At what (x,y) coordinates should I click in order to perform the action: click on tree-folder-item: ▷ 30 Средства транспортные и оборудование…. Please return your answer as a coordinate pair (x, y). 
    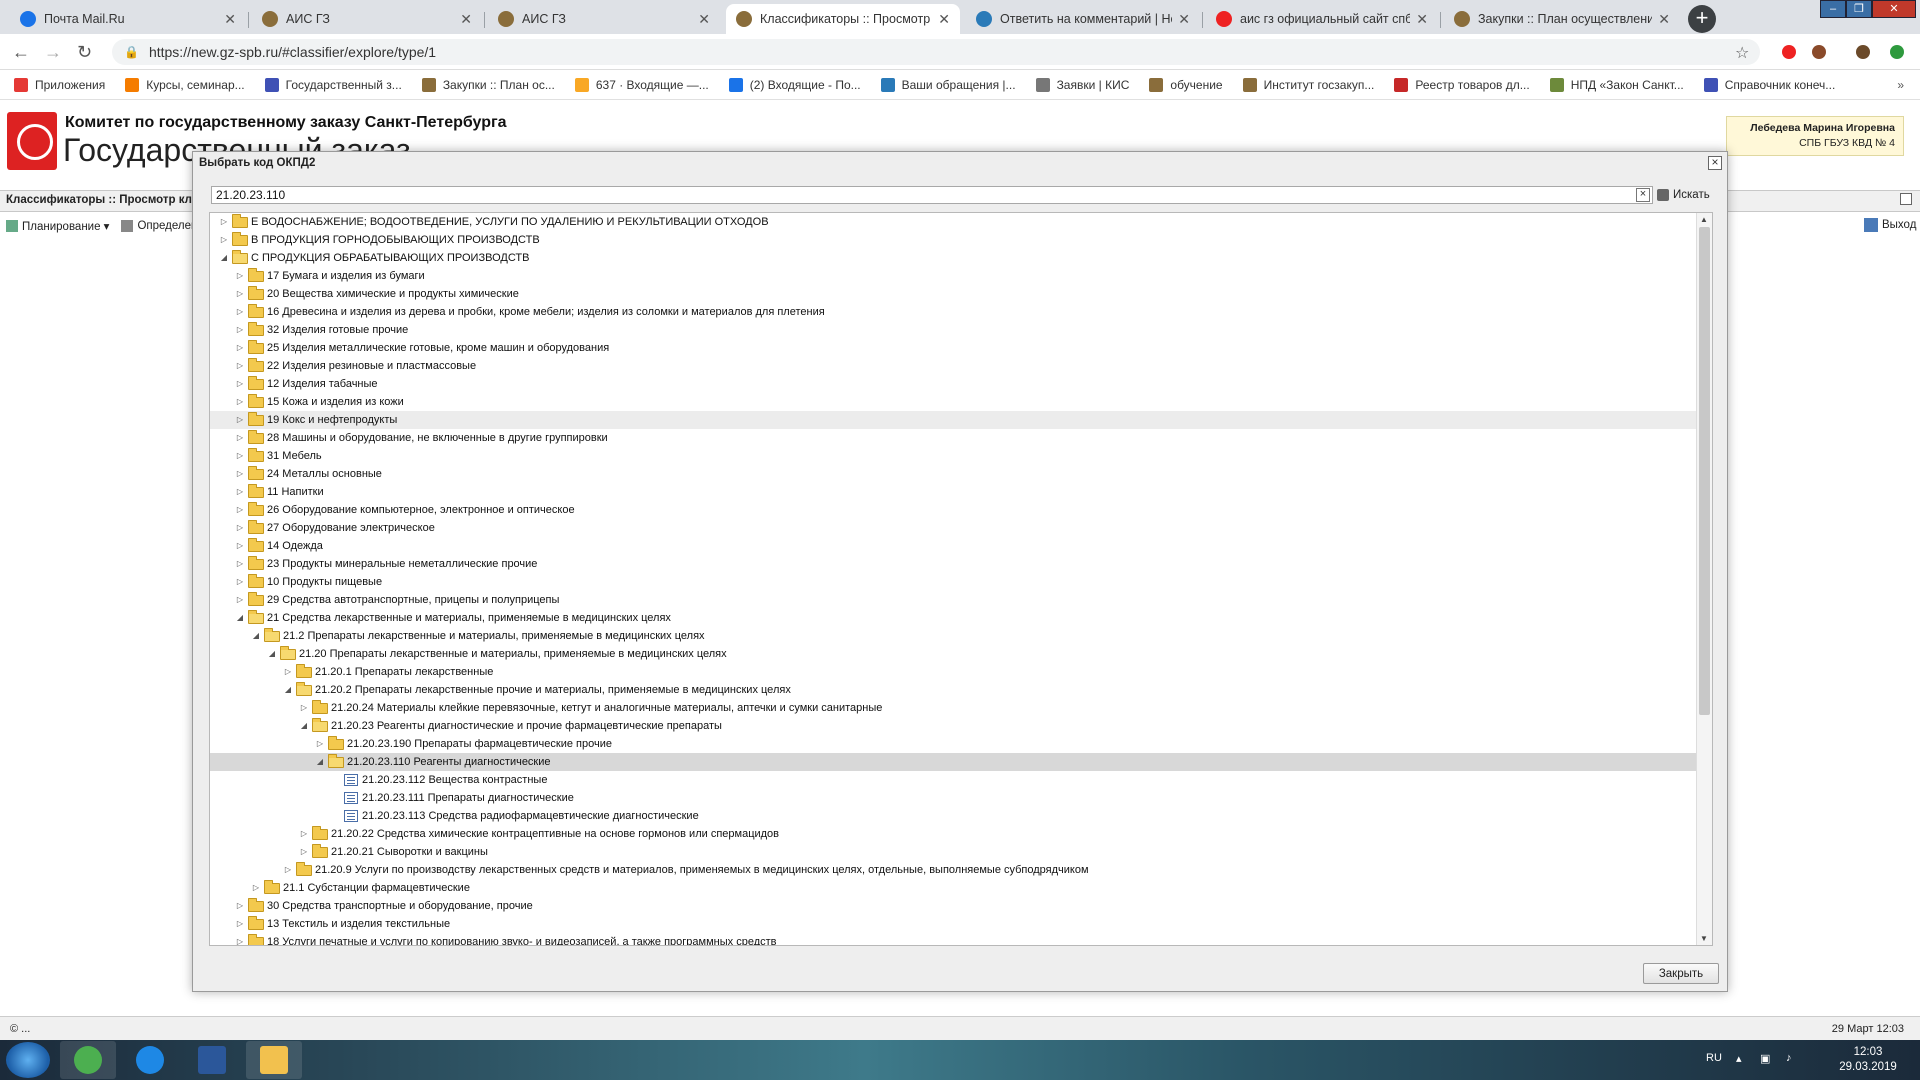
    Looking at the image, I should click on (953, 906).